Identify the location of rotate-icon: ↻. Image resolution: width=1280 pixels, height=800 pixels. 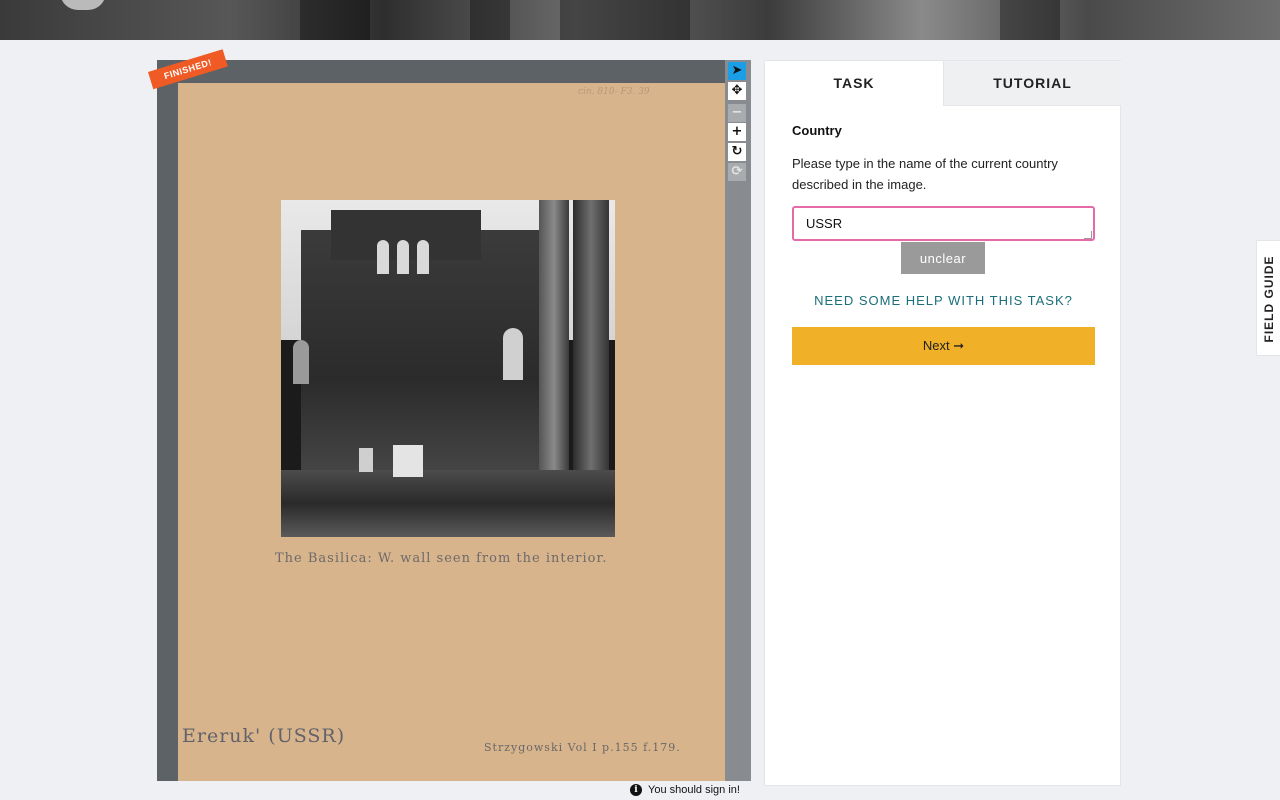
(737, 152).